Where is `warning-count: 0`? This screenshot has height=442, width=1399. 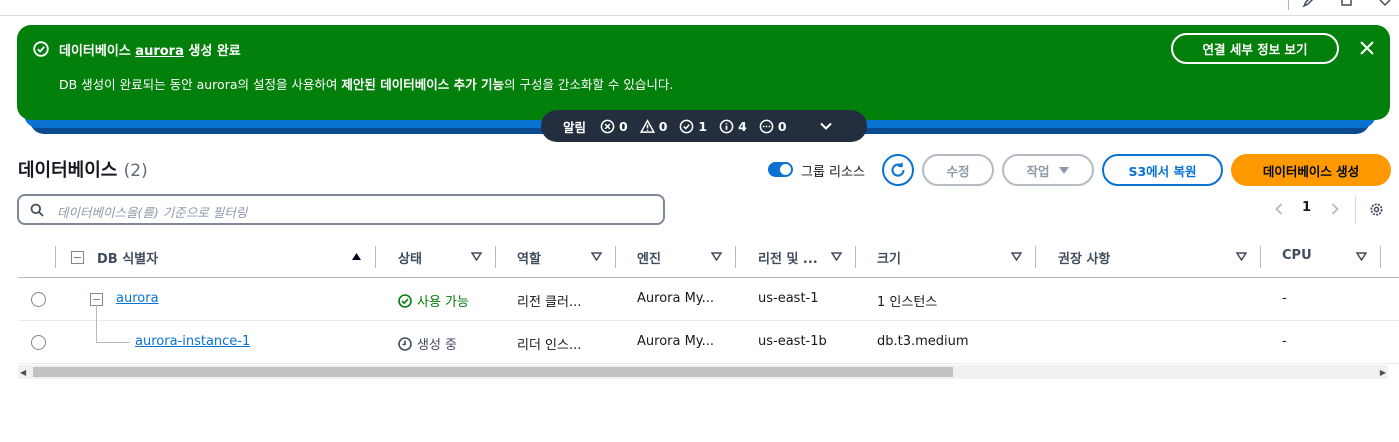
warning-count: 0 is located at coordinates (653, 126).